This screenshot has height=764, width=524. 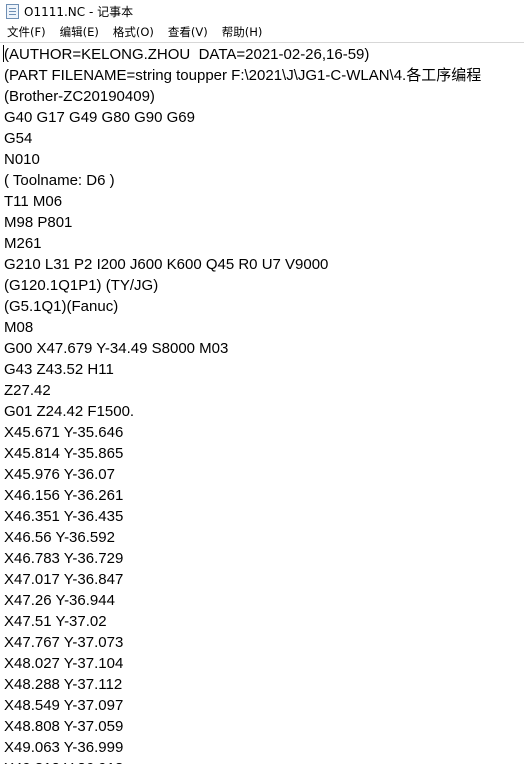 What do you see at coordinates (262, 761) in the screenshot?
I see `text-line: X49.312 Y-36.918` at bounding box center [262, 761].